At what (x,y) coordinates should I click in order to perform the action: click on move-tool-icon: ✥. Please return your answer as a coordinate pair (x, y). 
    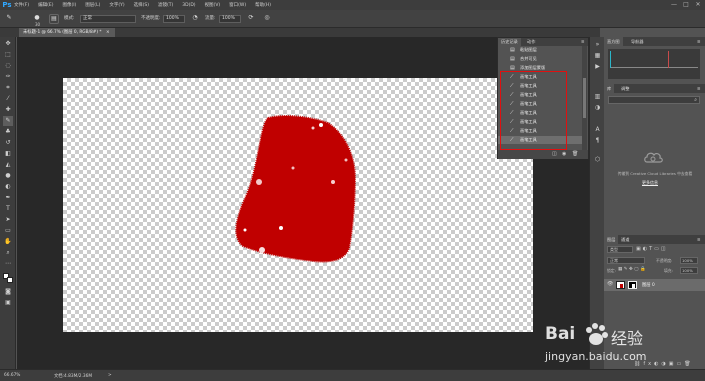
    Looking at the image, I should click on (8, 44).